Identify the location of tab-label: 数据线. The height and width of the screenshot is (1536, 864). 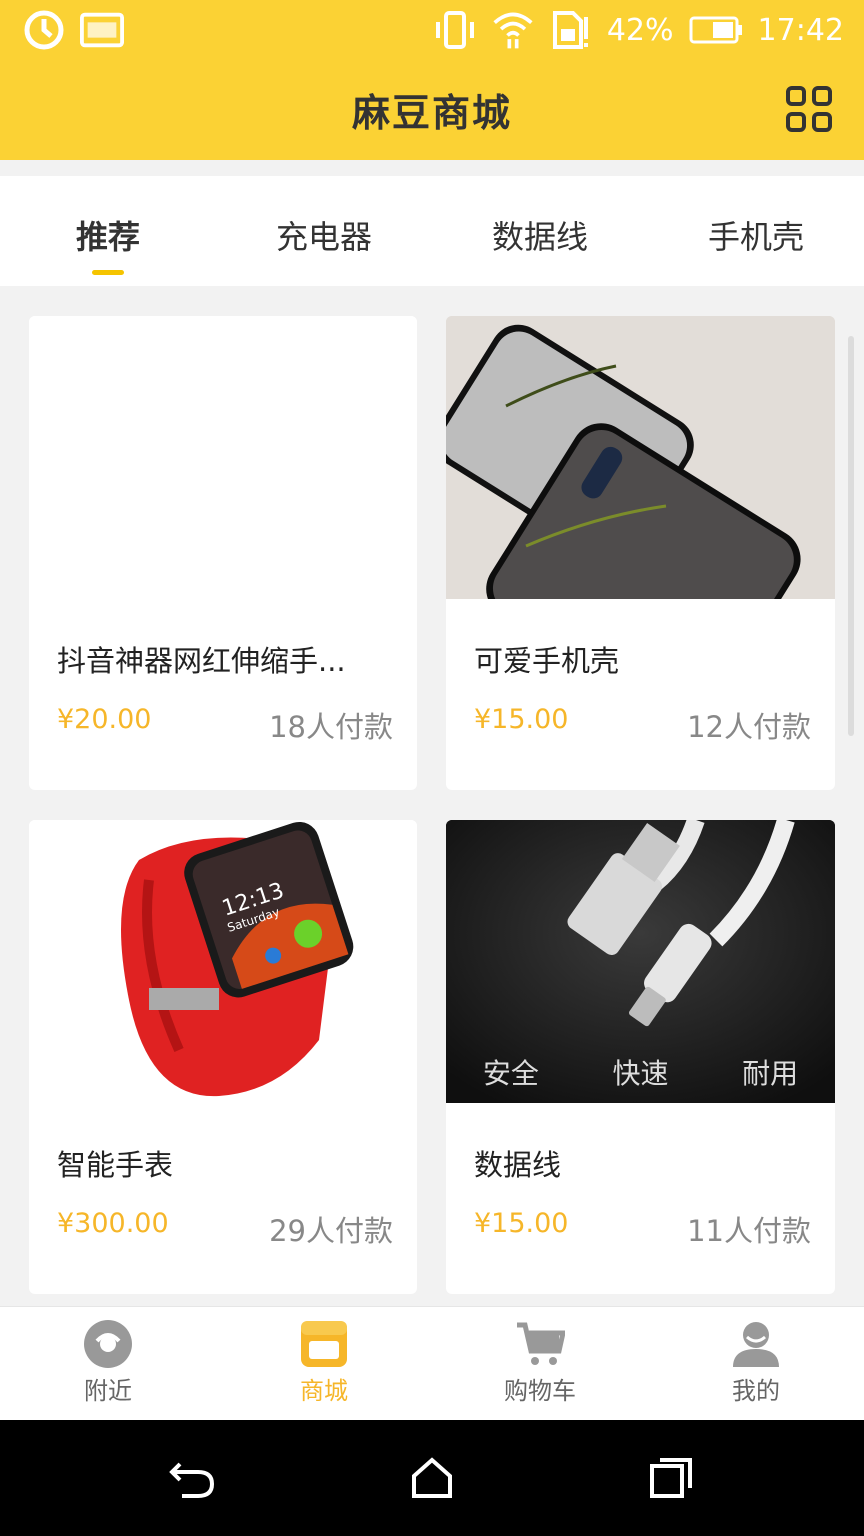
(539, 237).